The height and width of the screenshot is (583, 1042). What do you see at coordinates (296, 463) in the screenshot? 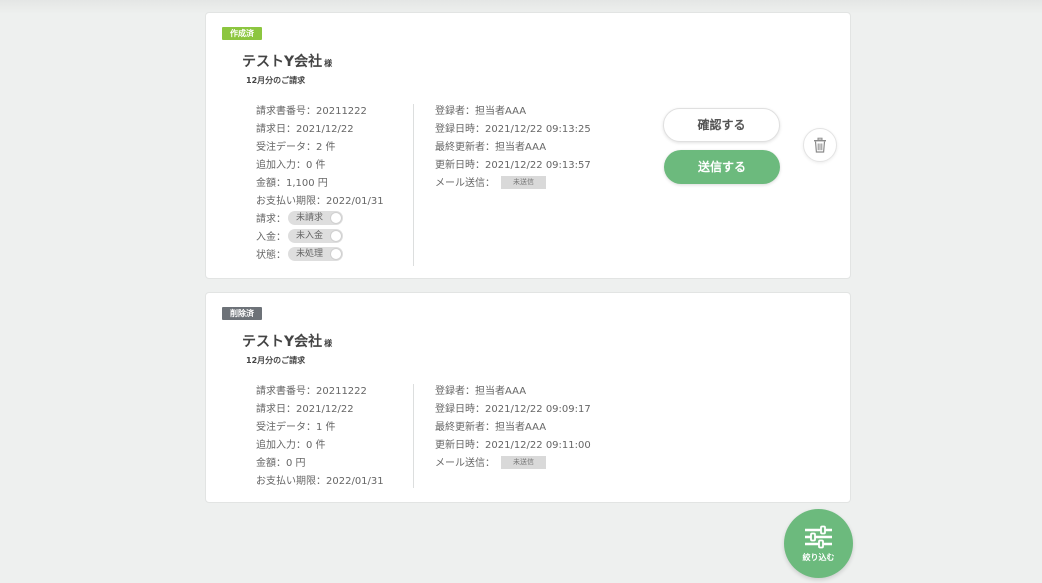
I see `detail-value: 0 円` at bounding box center [296, 463].